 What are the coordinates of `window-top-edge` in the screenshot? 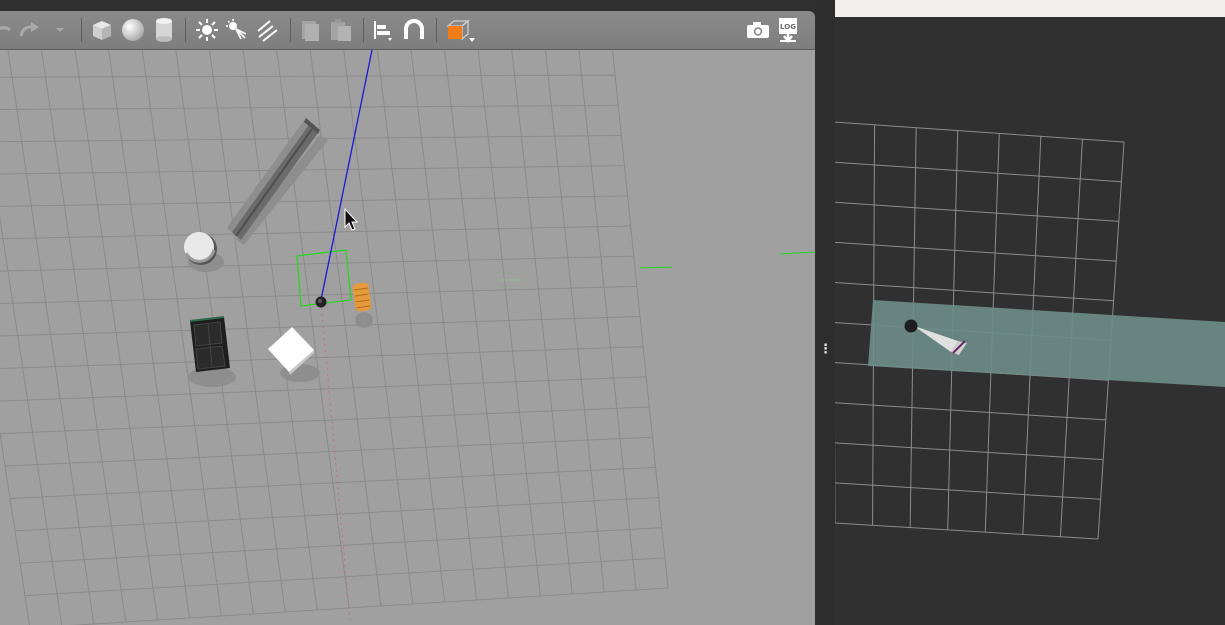 It's located at (408, 5).